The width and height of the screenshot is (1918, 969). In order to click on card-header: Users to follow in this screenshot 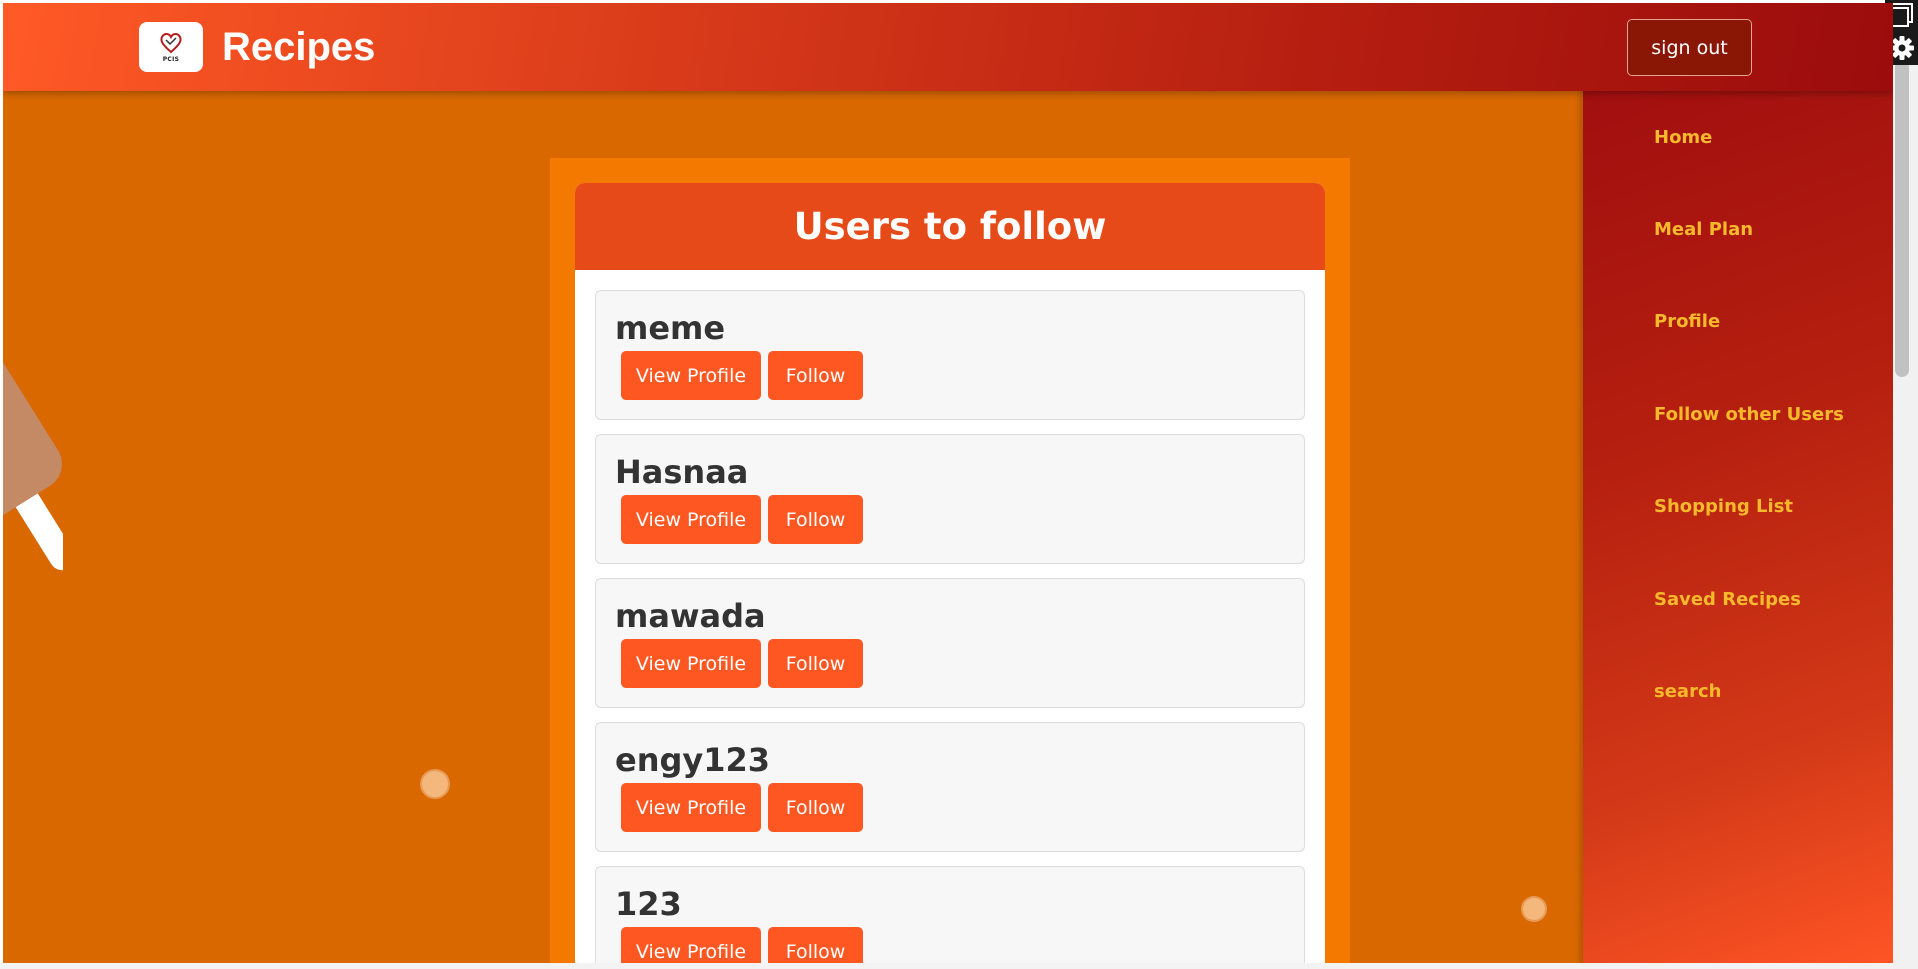, I will do `click(950, 226)`.